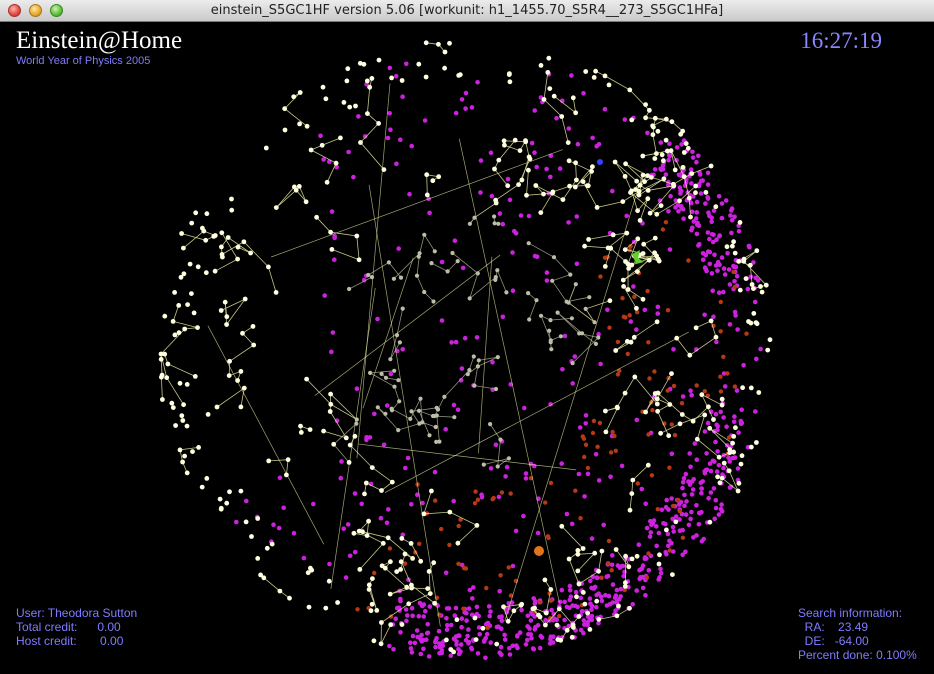 The height and width of the screenshot is (674, 934). Describe the element at coordinates (841, 40) in the screenshot. I see `clock-display: 16:27:19` at that location.